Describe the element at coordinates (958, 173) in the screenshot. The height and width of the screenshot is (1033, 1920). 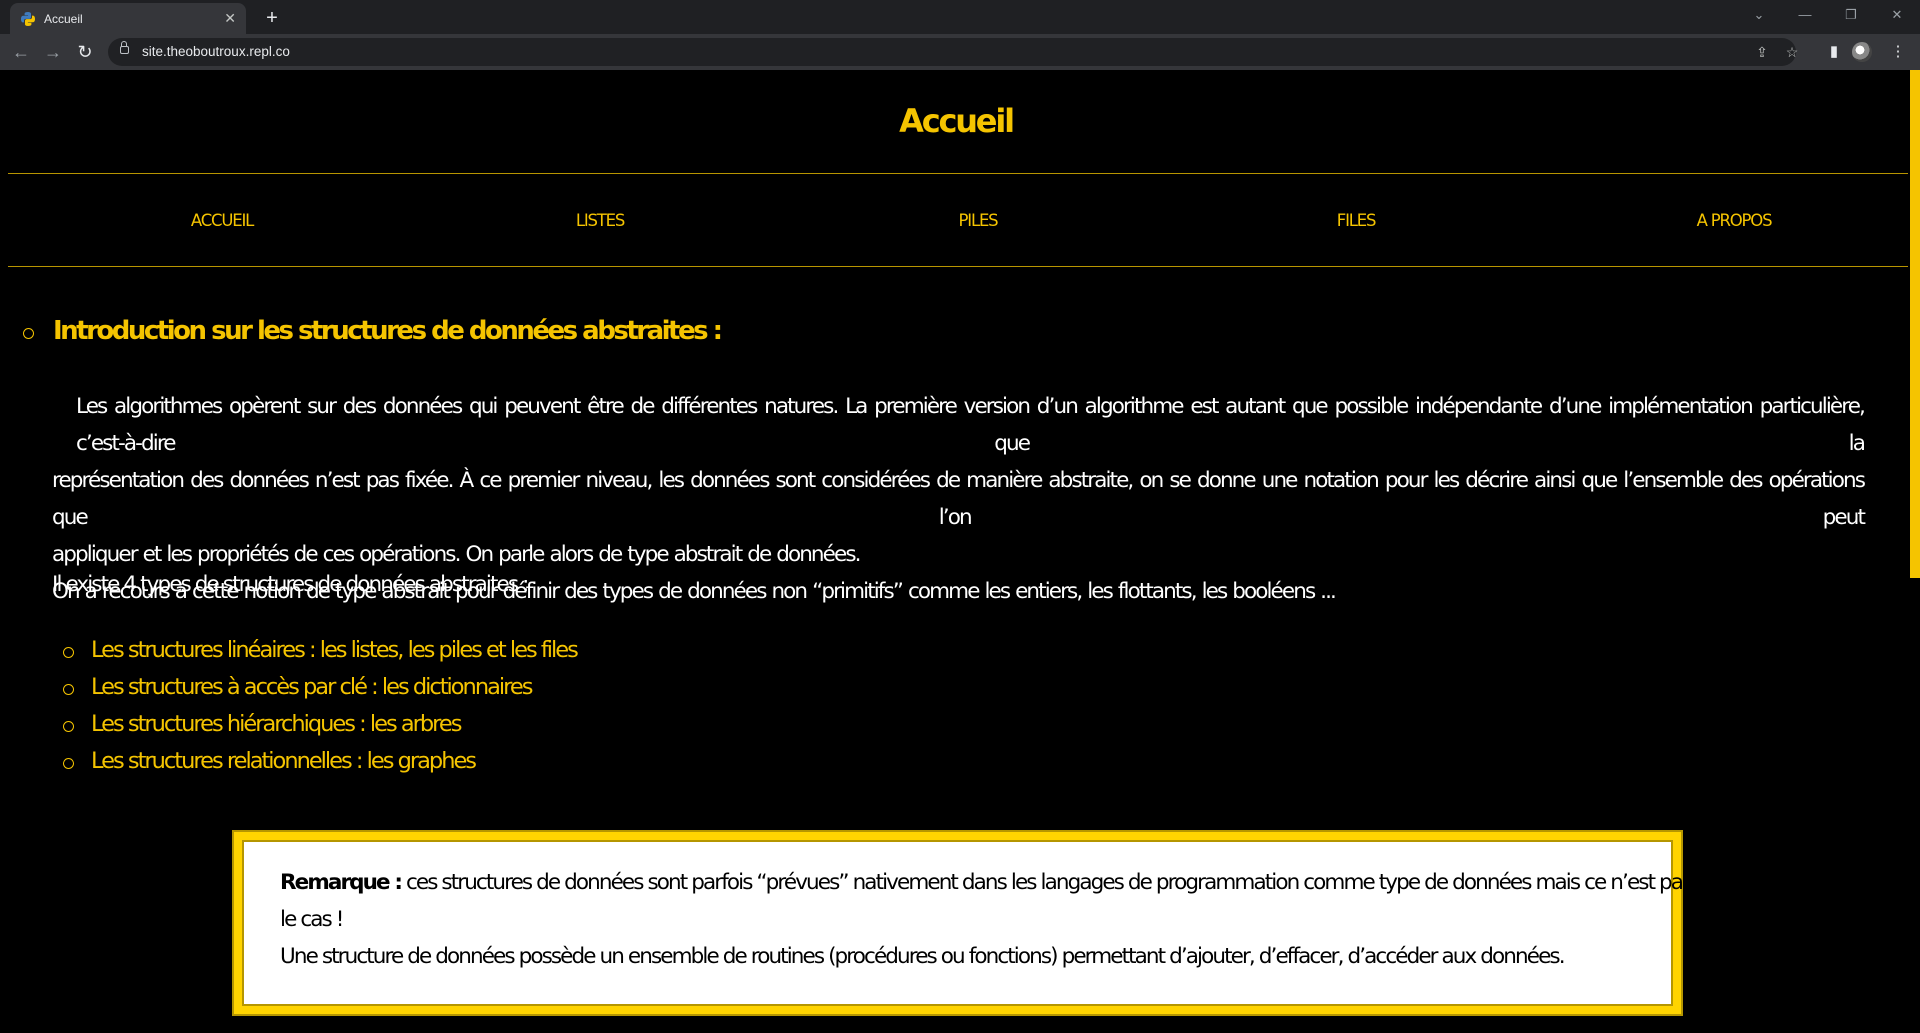
I see `header-divider` at that location.